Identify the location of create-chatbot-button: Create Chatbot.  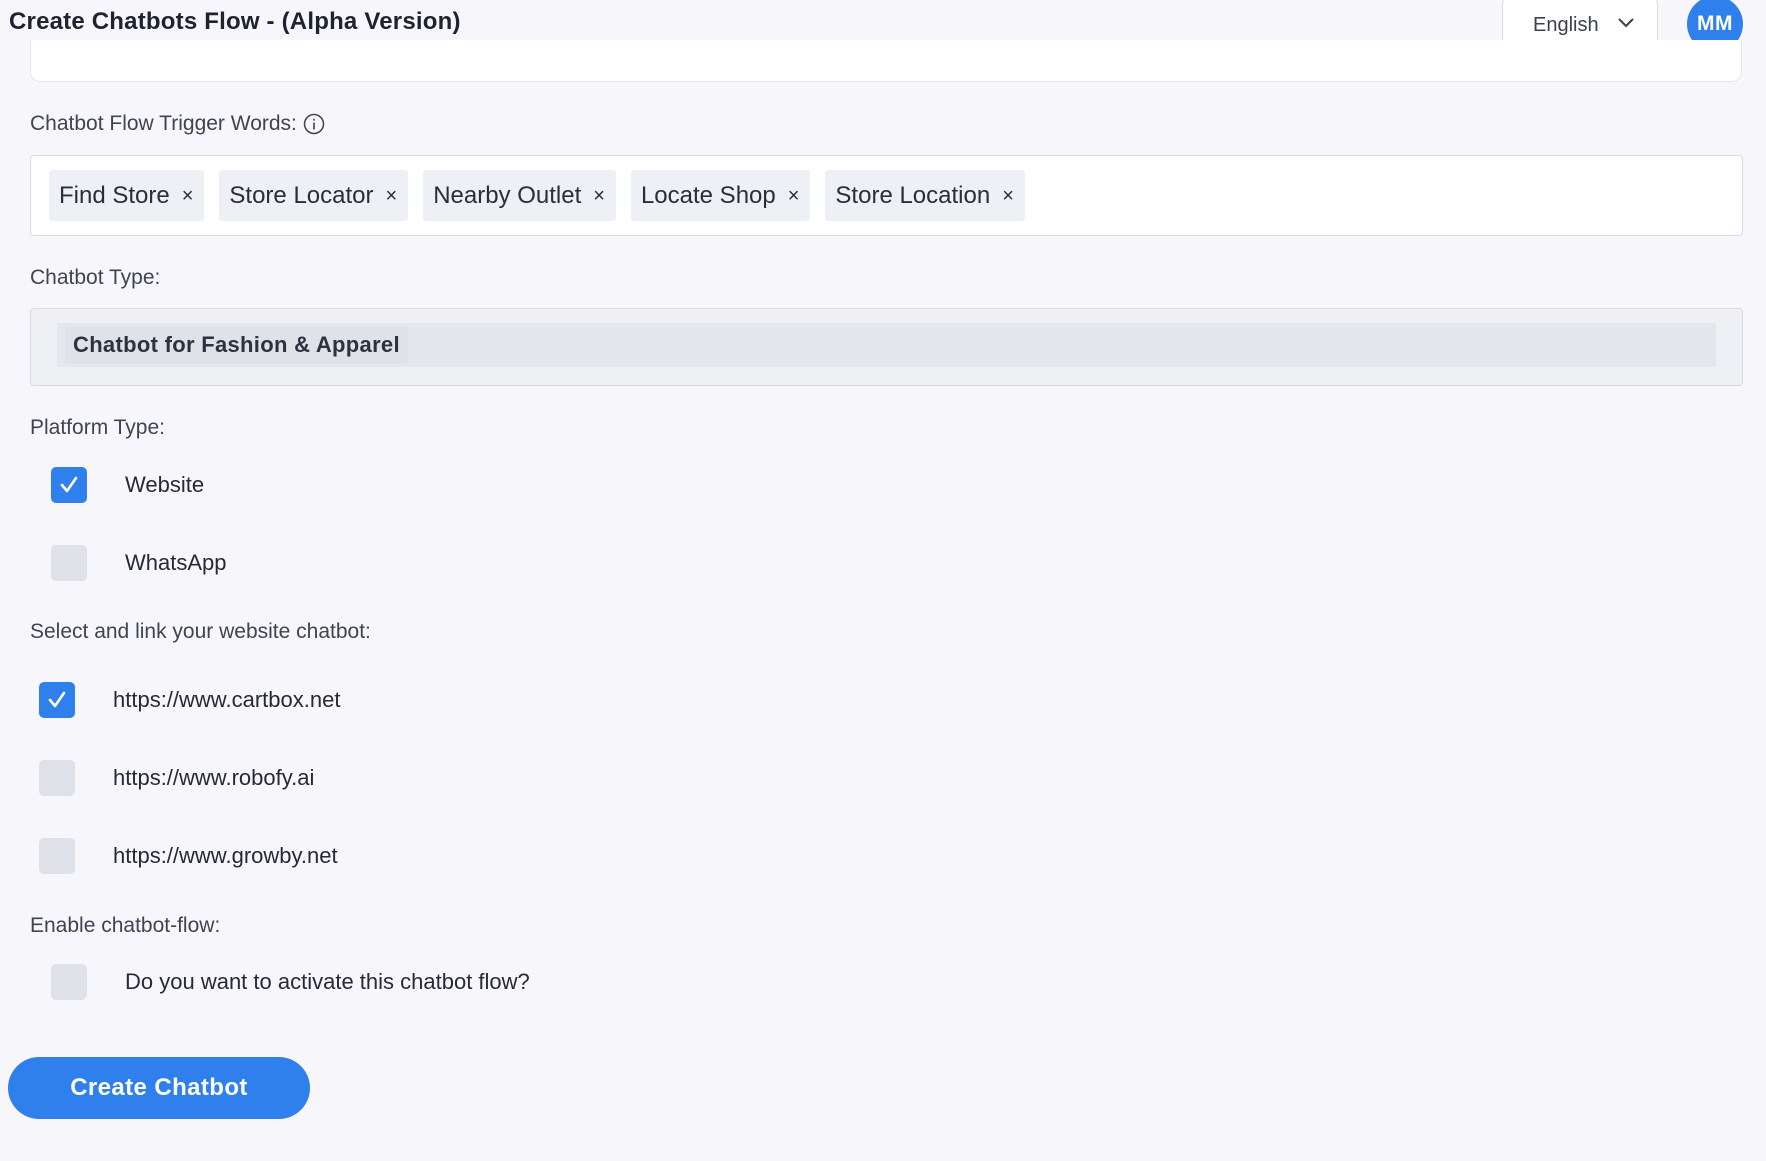
(159, 1088).